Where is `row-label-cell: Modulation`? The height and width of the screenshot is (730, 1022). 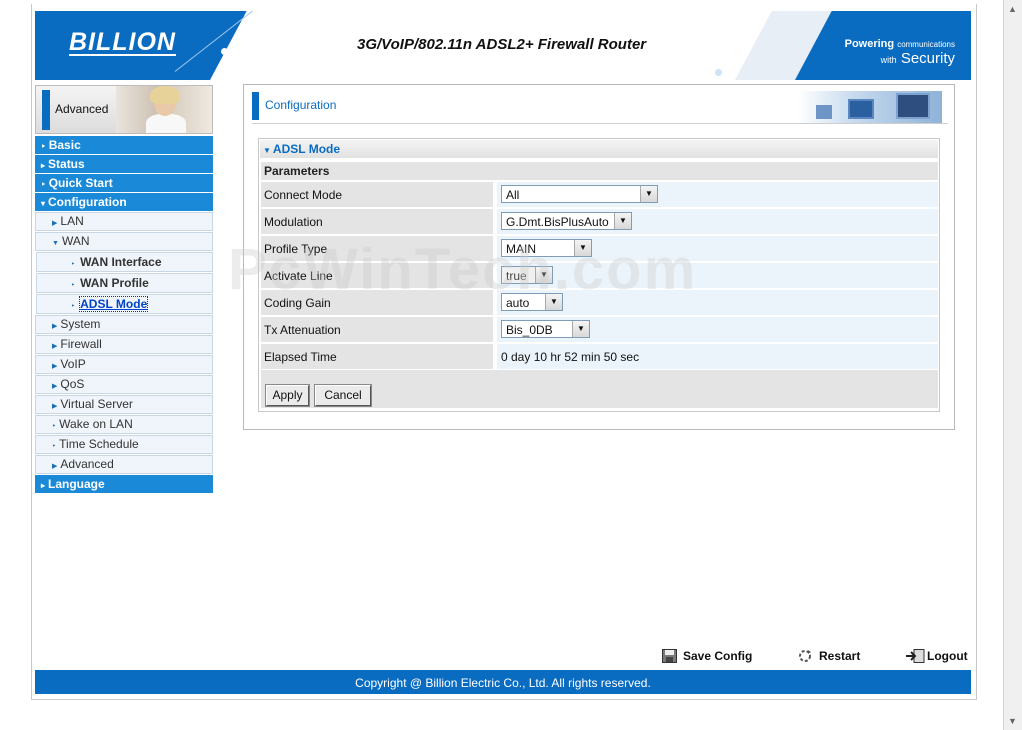 row-label-cell: Modulation is located at coordinates (377, 221).